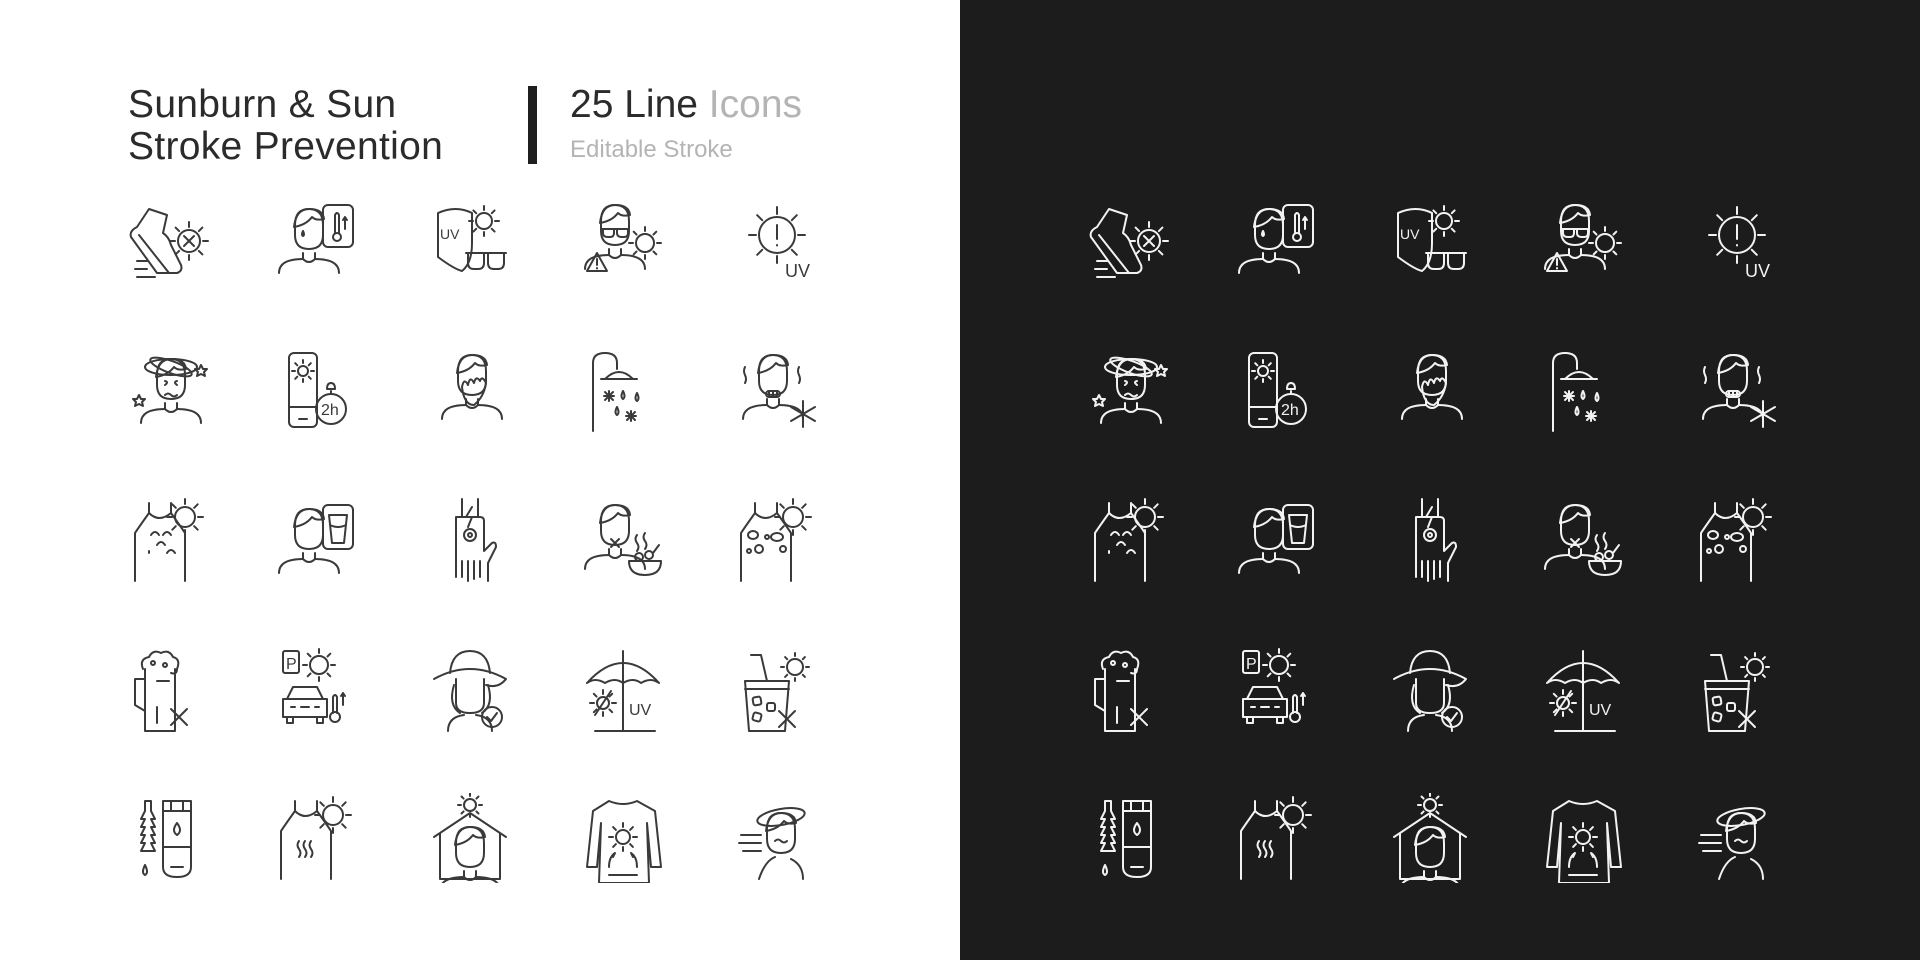 The image size is (1920, 960). Describe the element at coordinates (651, 149) in the screenshot. I see `subtitle: Editable Stroke` at that location.